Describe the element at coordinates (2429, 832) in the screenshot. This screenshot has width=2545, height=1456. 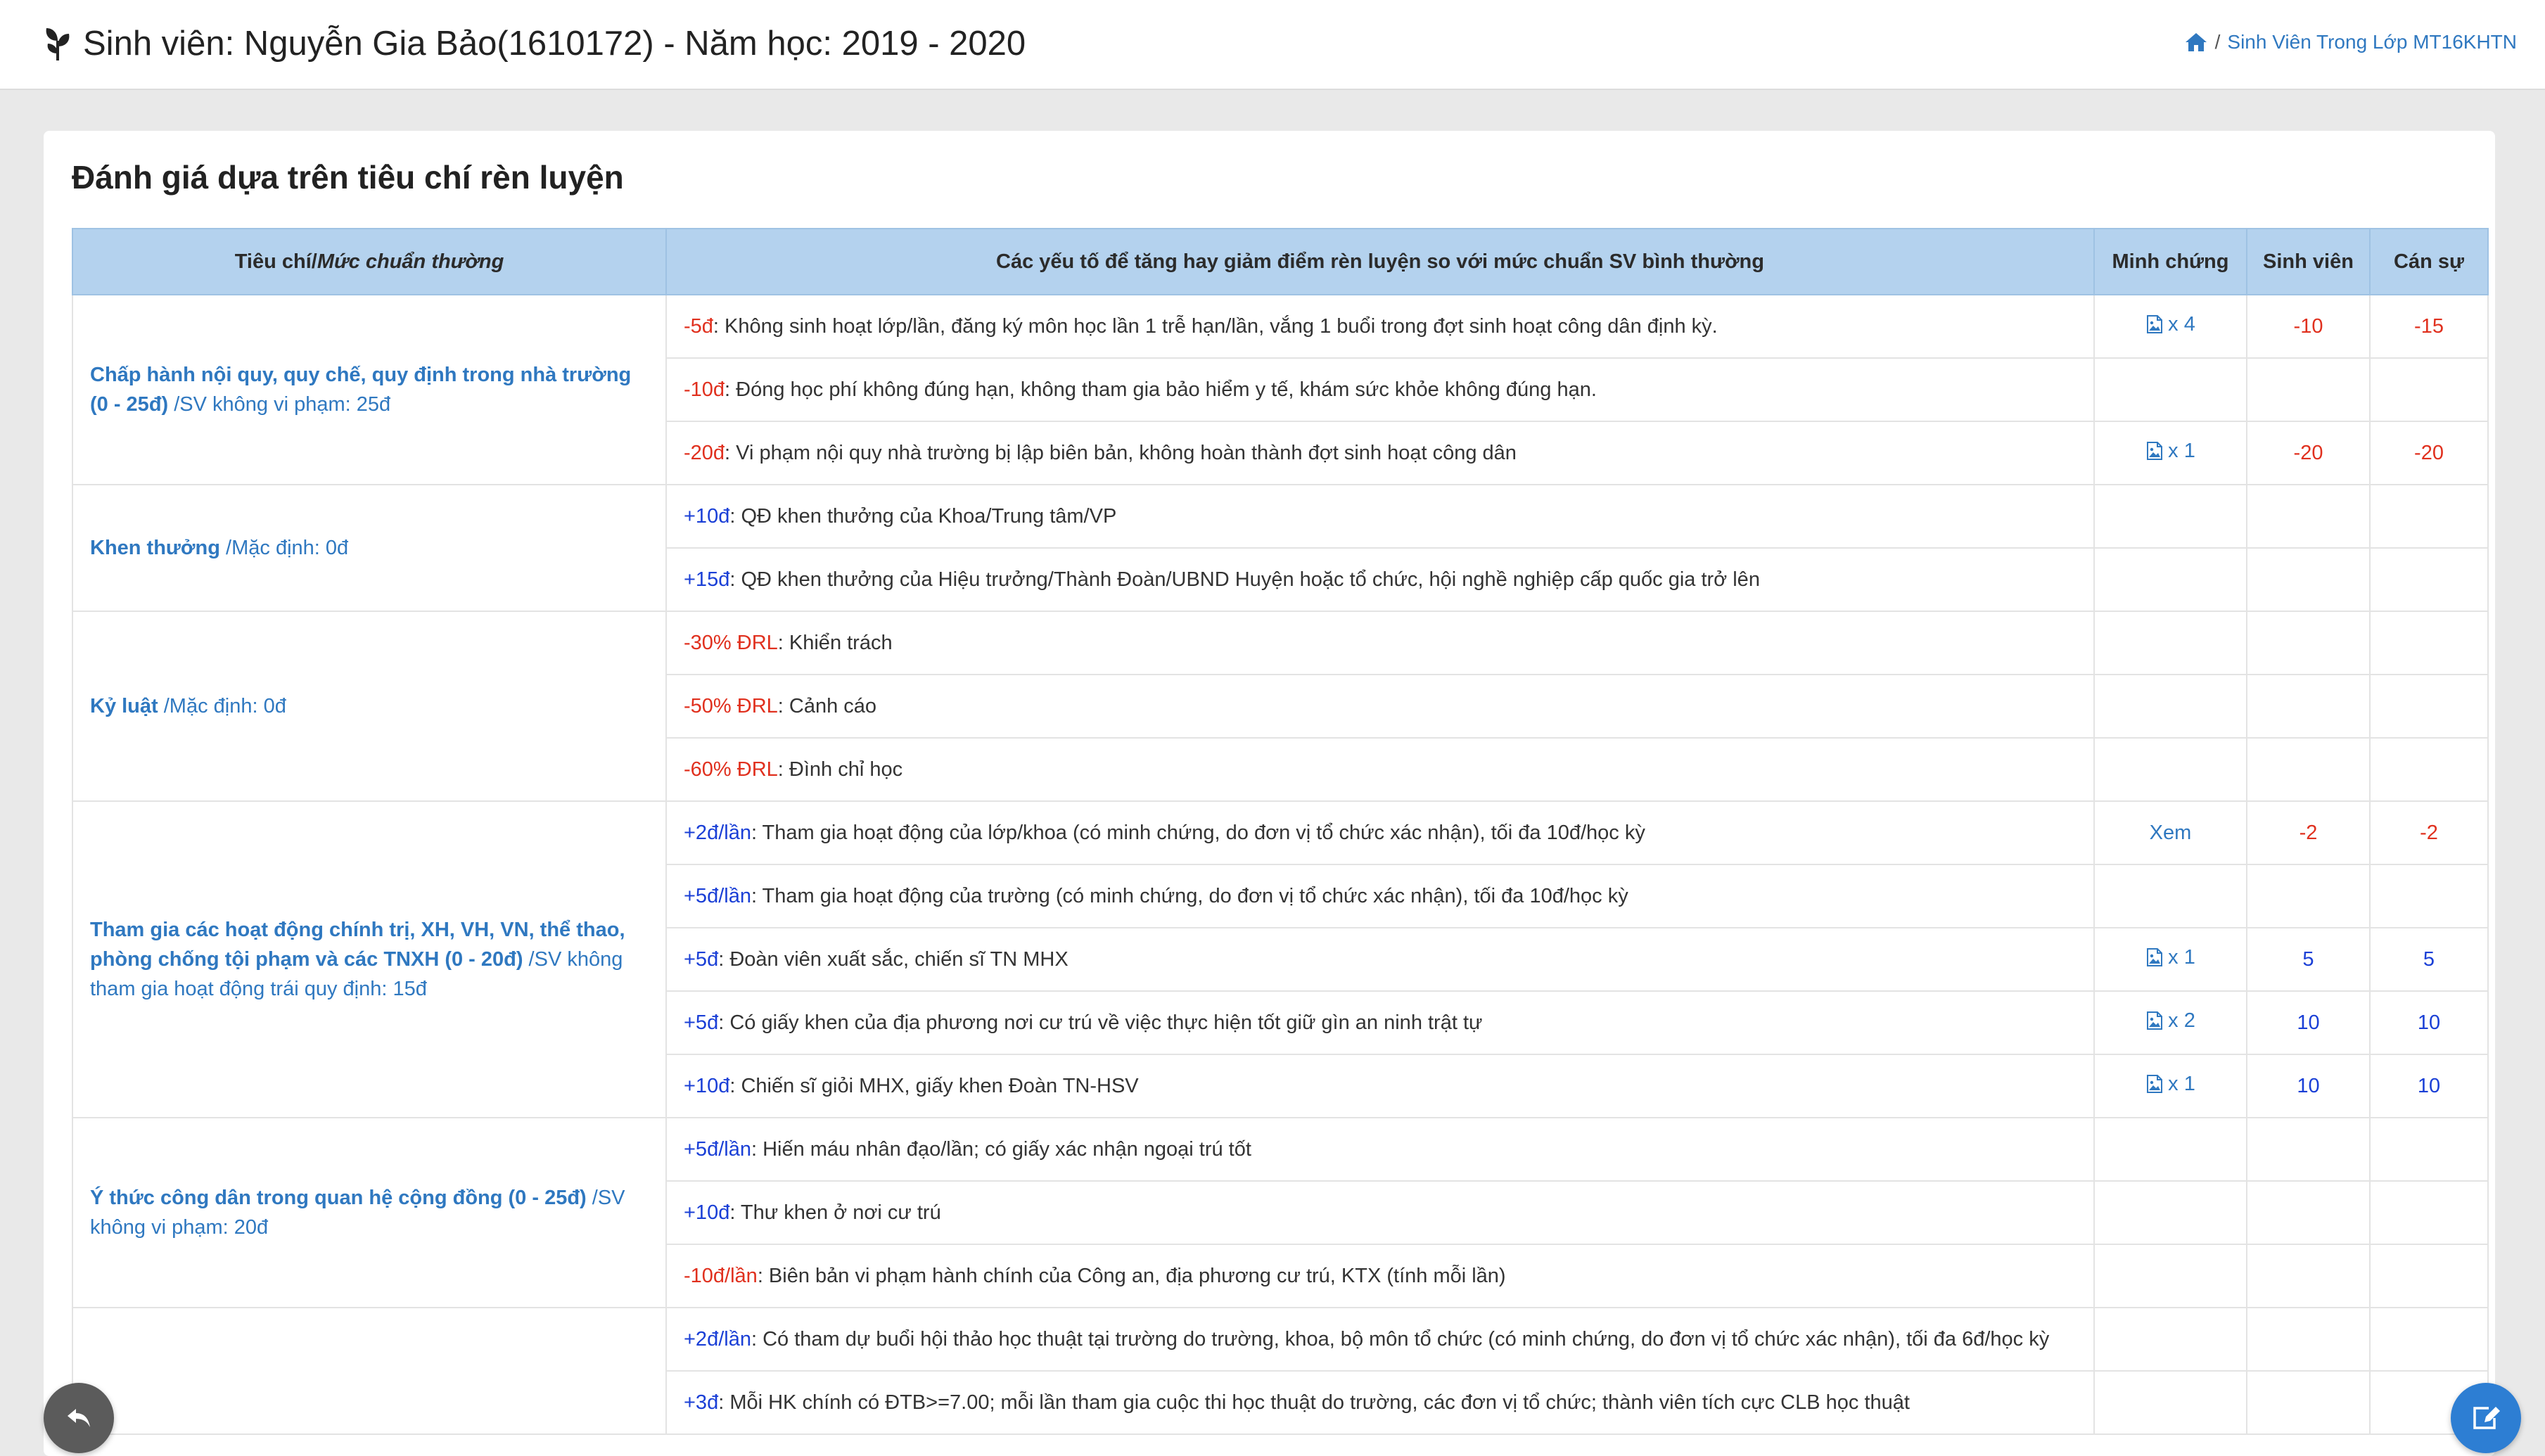
I see `officer-score: -2` at that location.